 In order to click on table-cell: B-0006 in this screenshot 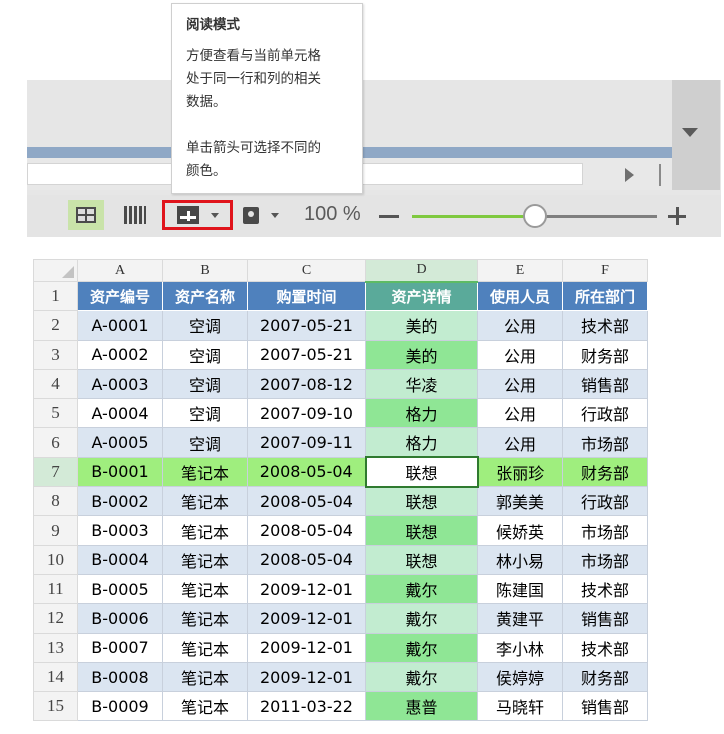, I will do `click(120, 618)`.